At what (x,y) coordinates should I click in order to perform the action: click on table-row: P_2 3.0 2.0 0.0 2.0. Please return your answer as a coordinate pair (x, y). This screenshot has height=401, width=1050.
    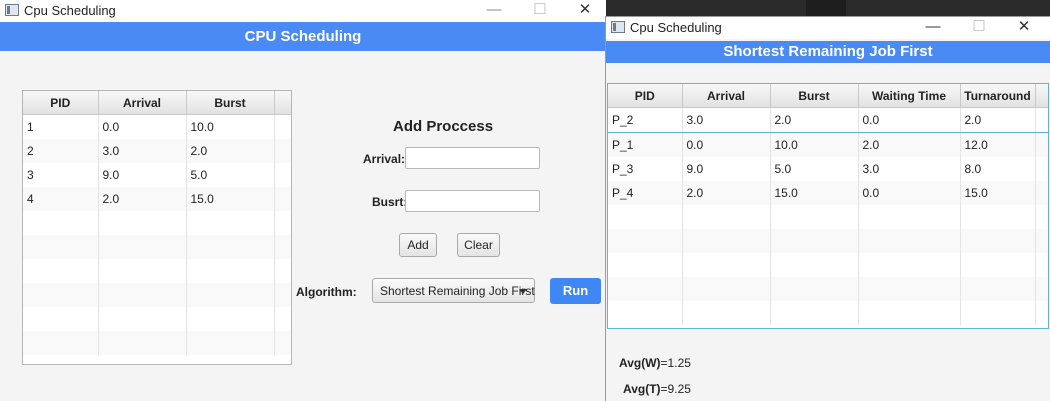
    Looking at the image, I should click on (828, 120).